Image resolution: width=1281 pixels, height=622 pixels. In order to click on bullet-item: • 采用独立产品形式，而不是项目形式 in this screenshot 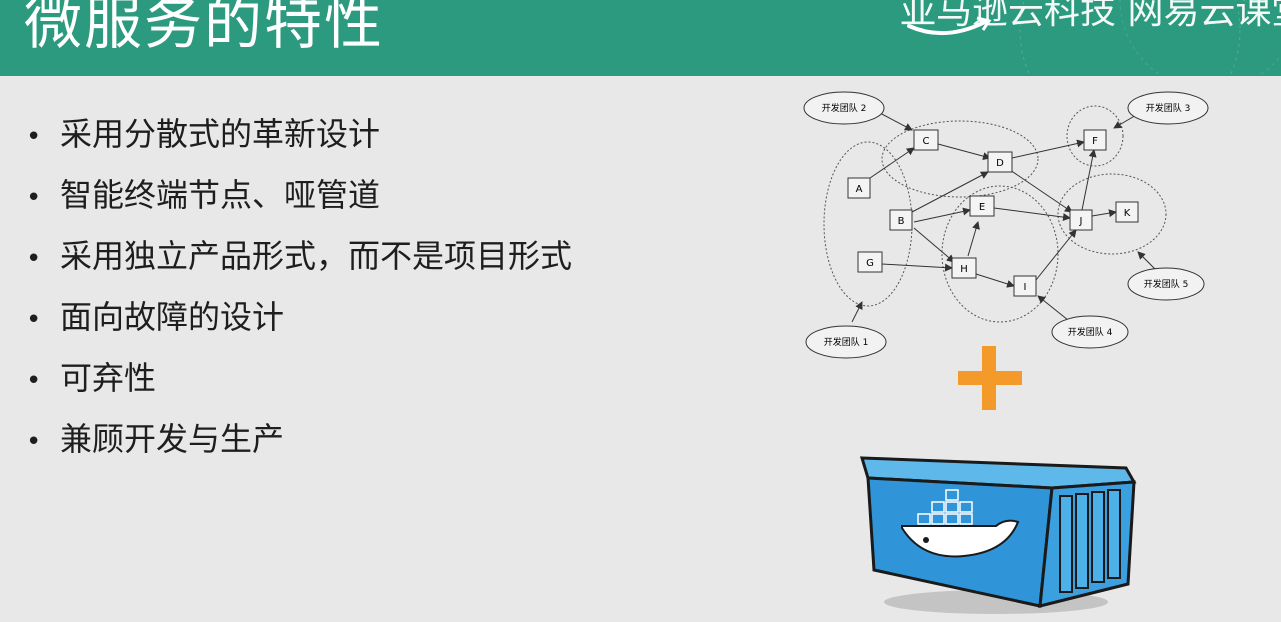, I will do `click(299, 256)`.